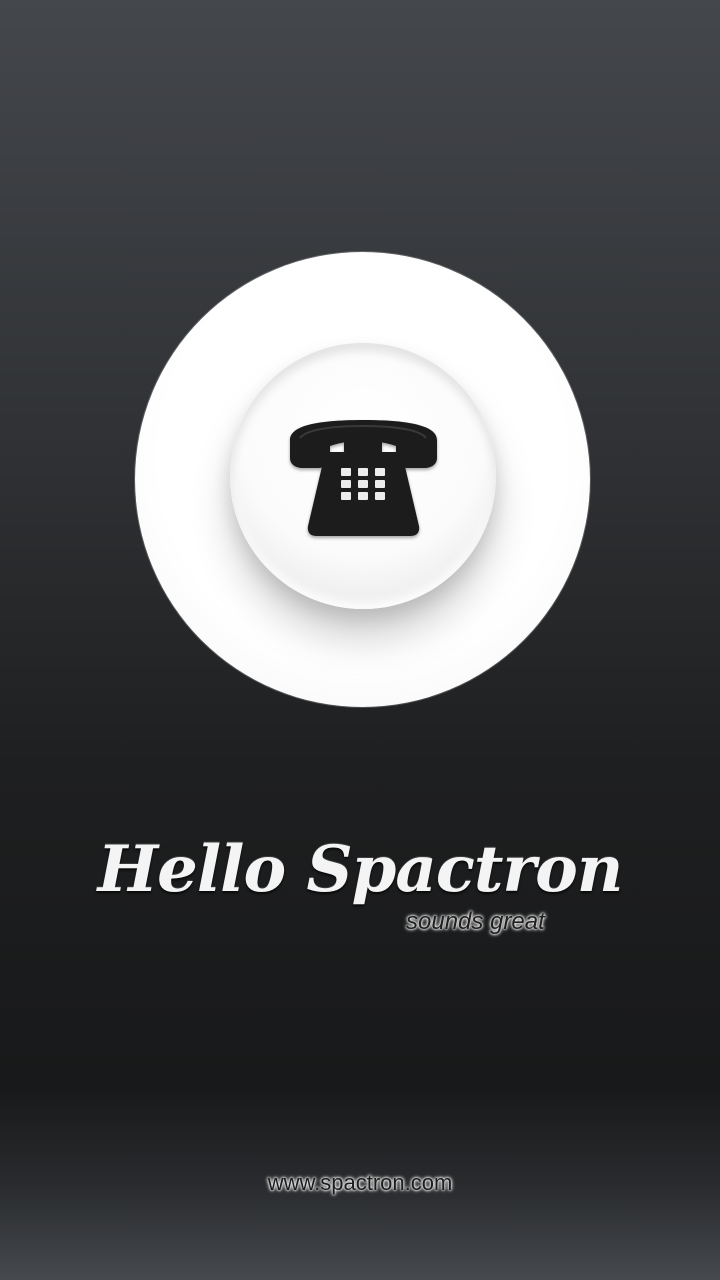 This screenshot has height=1280, width=720. I want to click on website-link: www.spactron.com, so click(360, 1183).